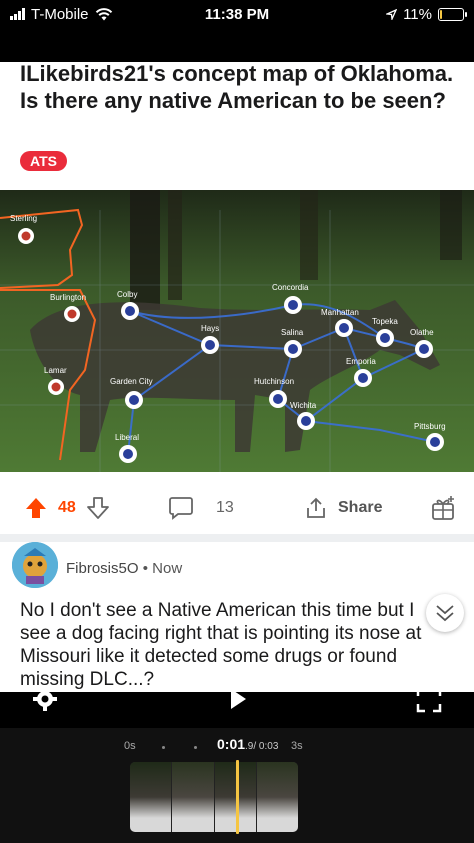  What do you see at coordinates (134, 400) in the screenshot?
I see `city-marker-garden-city` at bounding box center [134, 400].